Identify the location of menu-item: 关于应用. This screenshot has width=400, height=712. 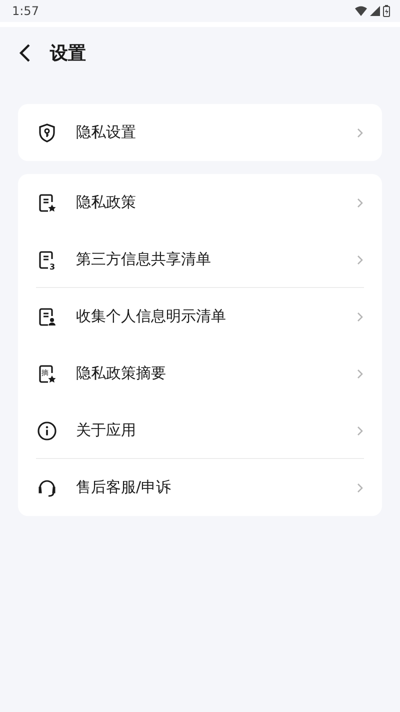
(207, 430).